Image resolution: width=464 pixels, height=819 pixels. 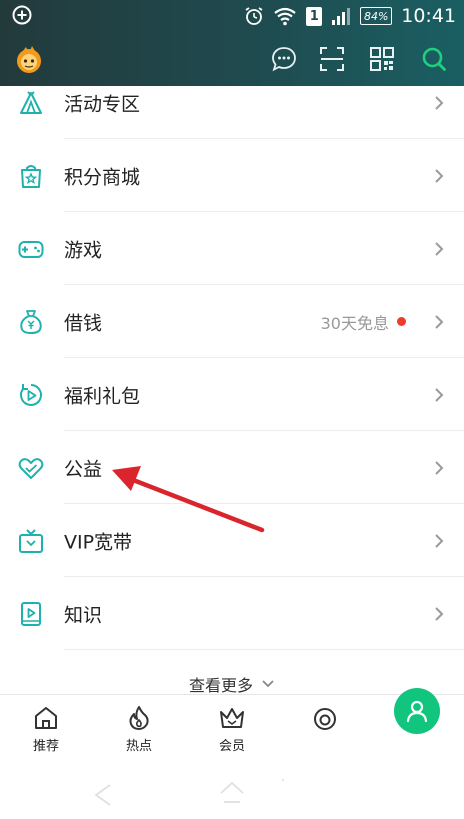 I want to click on home-icon, so click(x=46, y=718).